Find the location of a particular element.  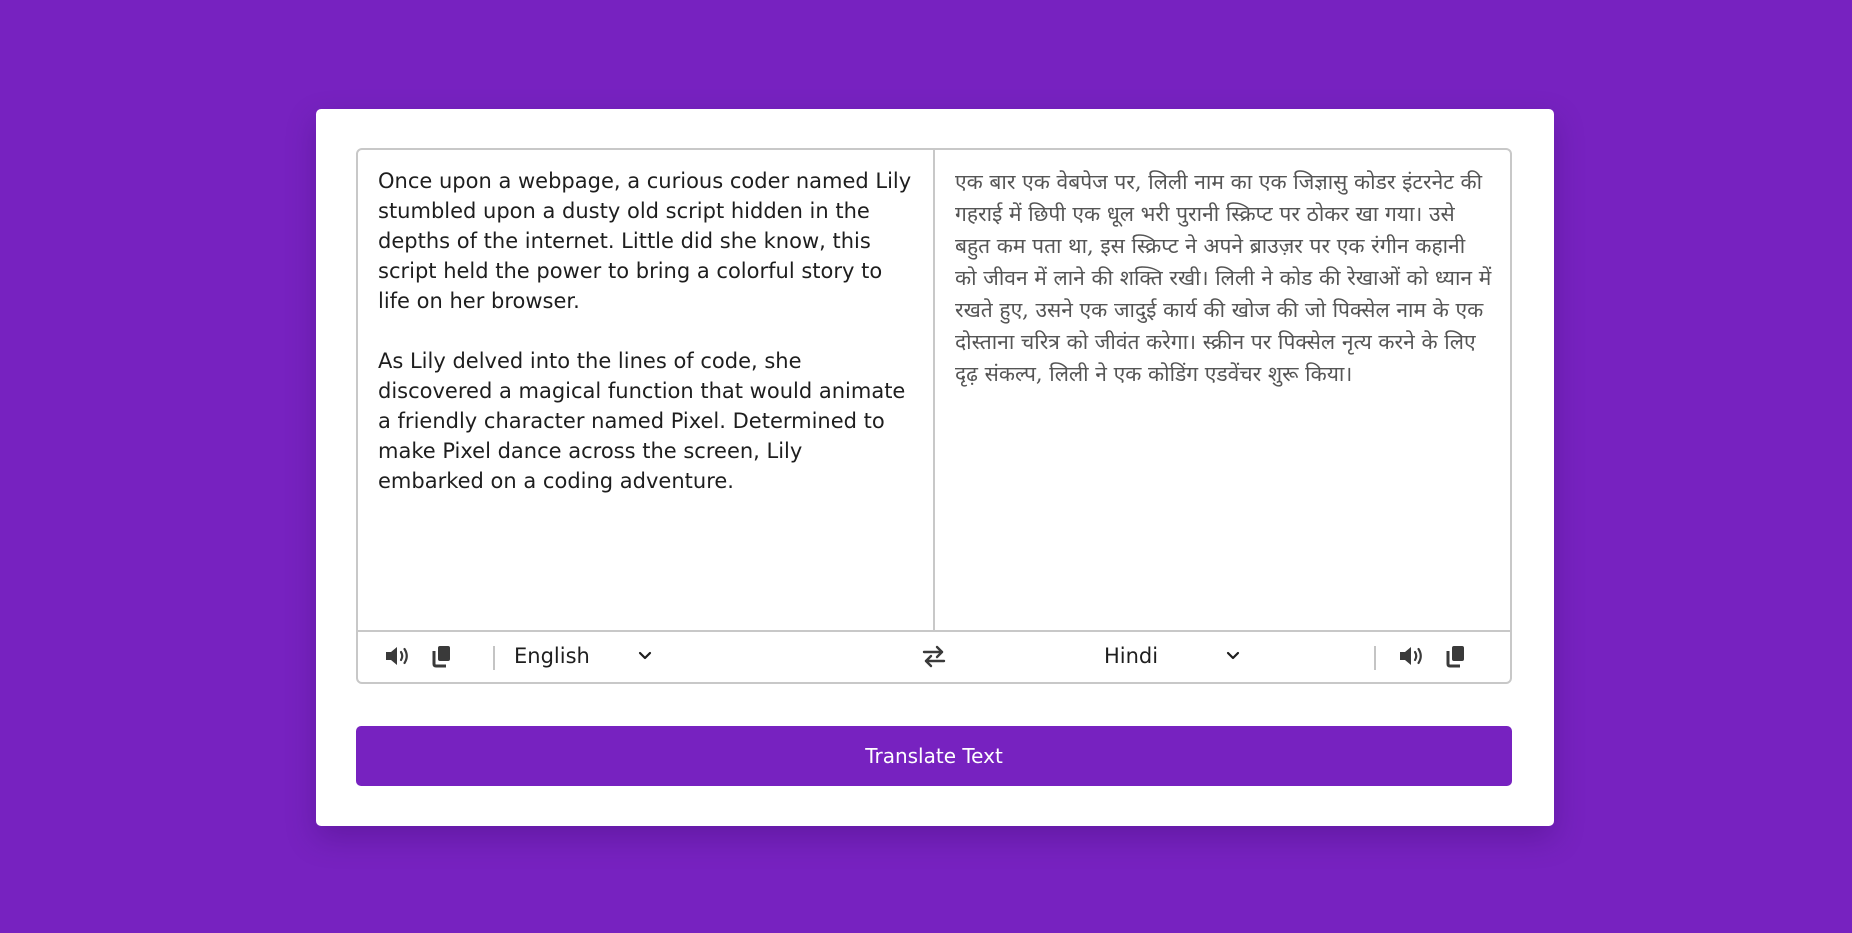

target-copy-icon is located at coordinates (1456, 656).